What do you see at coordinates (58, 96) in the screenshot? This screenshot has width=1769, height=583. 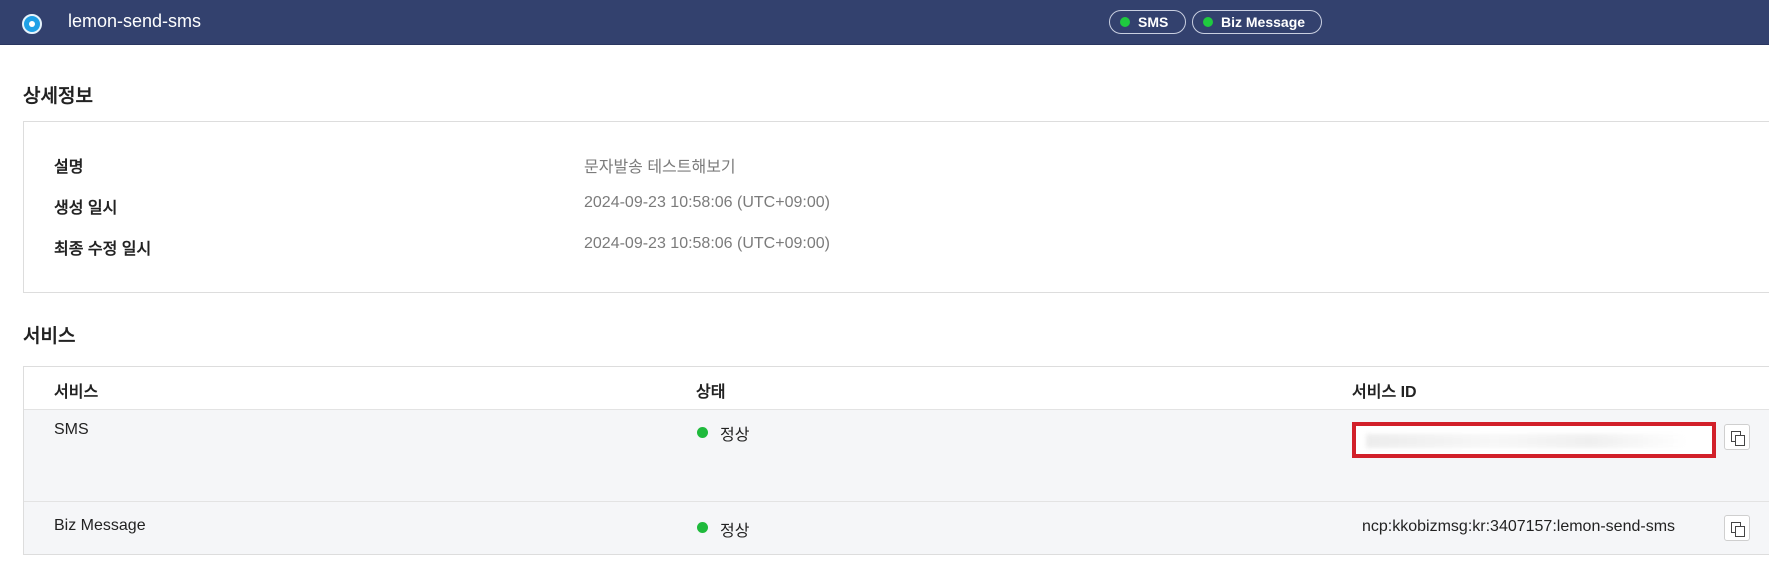 I see `section-title-details: 상세정보` at bounding box center [58, 96].